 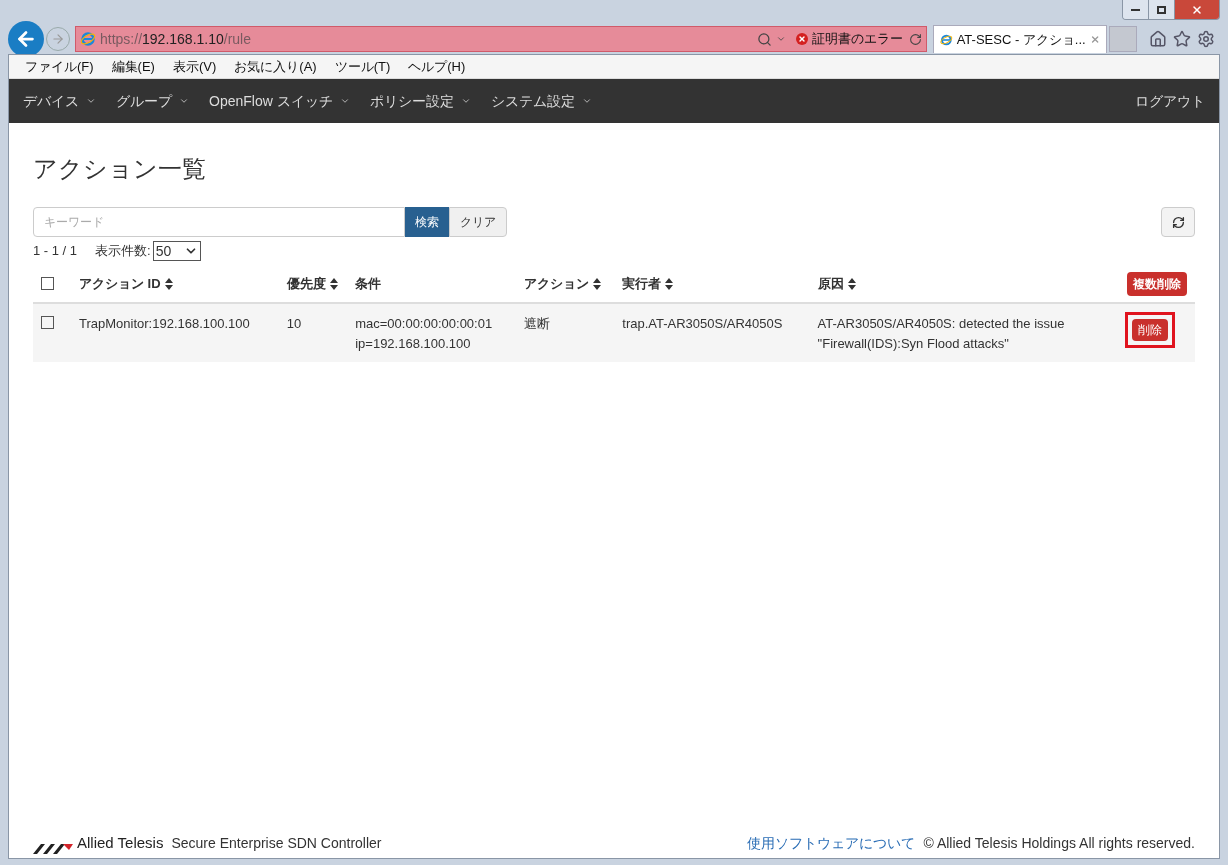 What do you see at coordinates (764, 39) in the screenshot?
I see `search-icon` at bounding box center [764, 39].